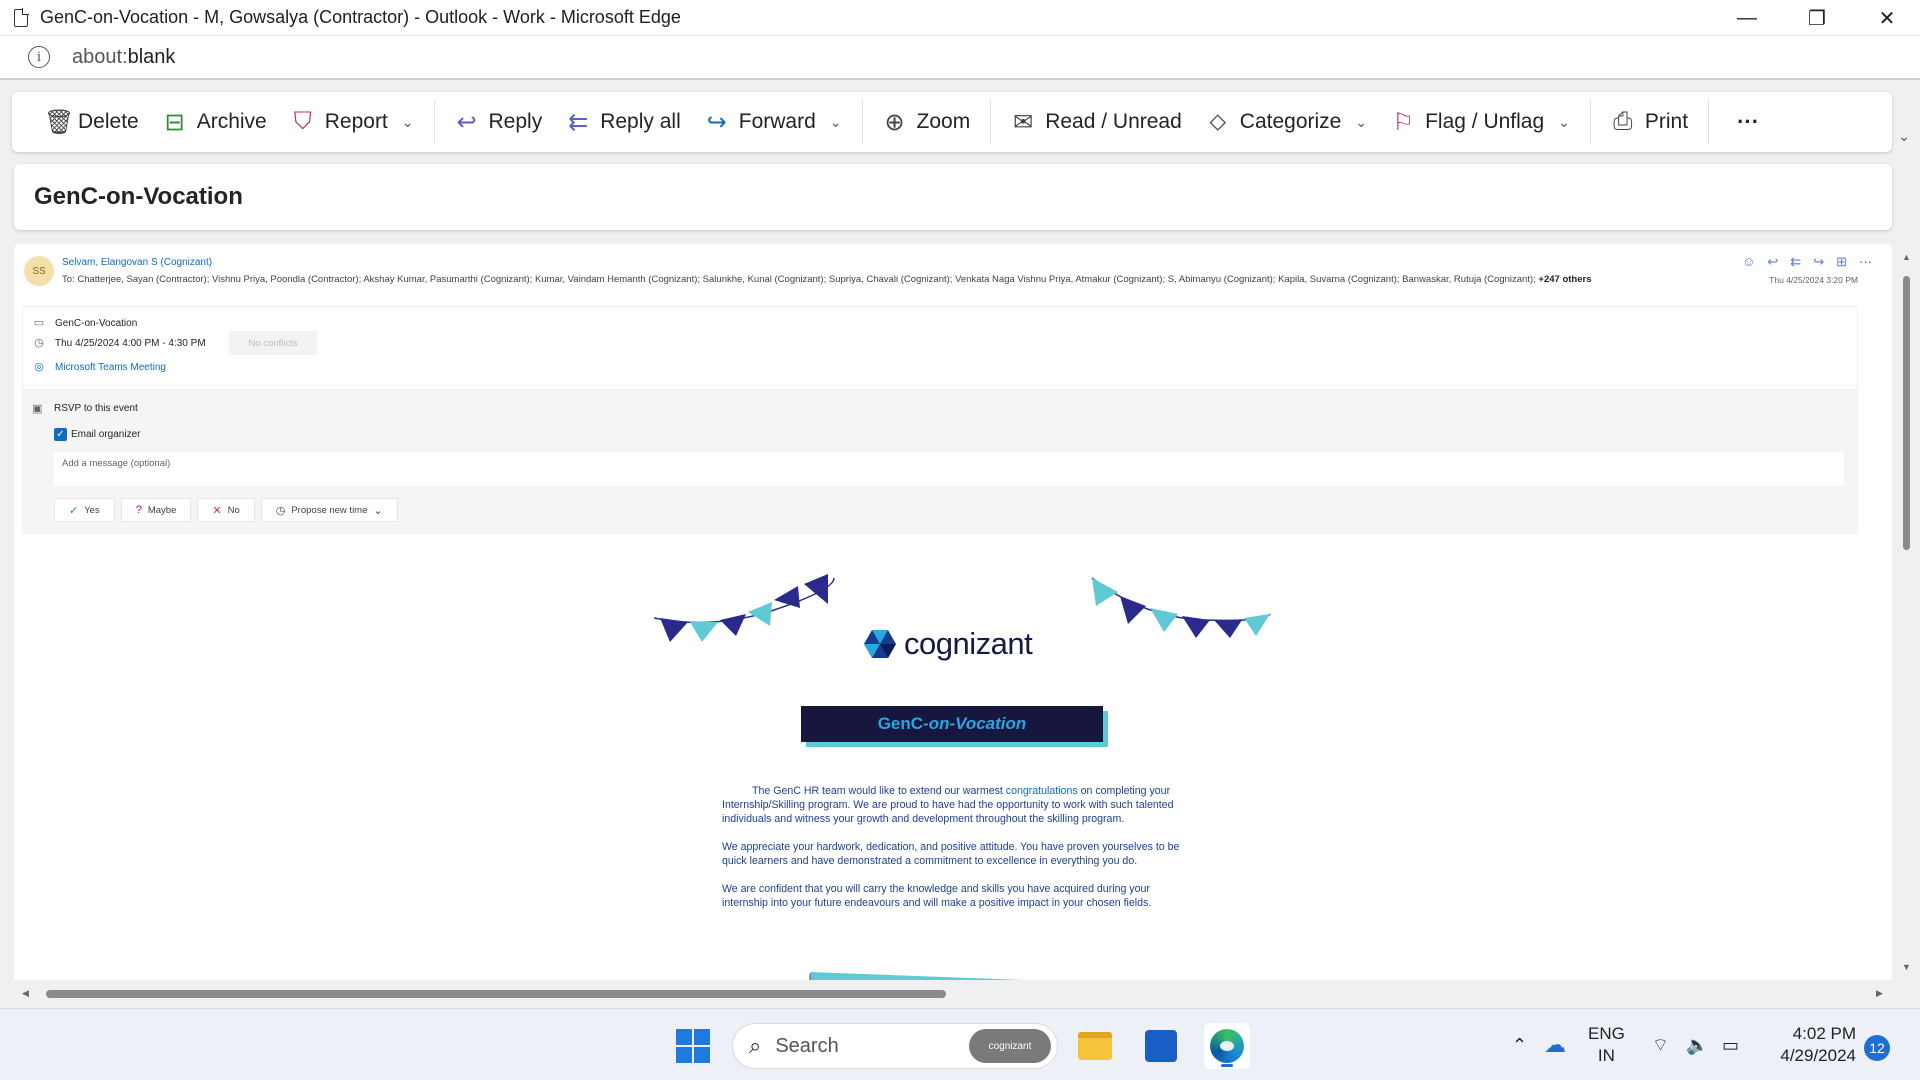 This screenshot has width=1920, height=1080. What do you see at coordinates (97, 434) in the screenshot?
I see `email-organizer-checkbox: ✓ Email organizer` at bounding box center [97, 434].